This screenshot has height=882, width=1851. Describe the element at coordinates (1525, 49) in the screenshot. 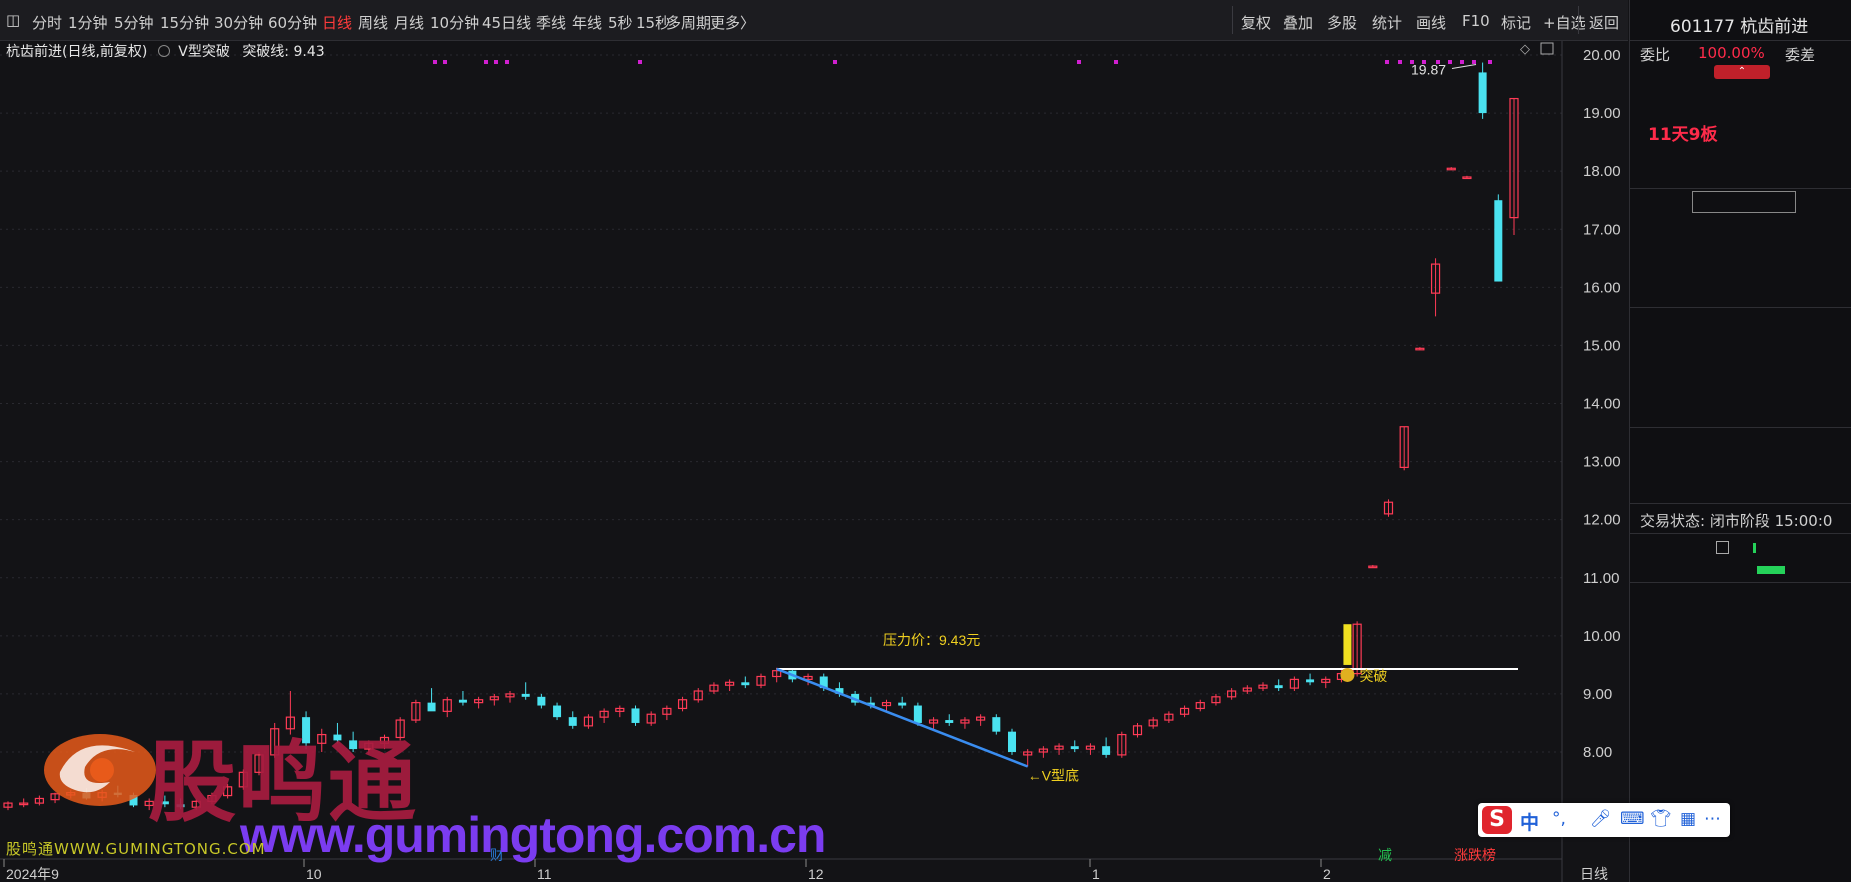

I see `diamond-icon: ◇` at that location.